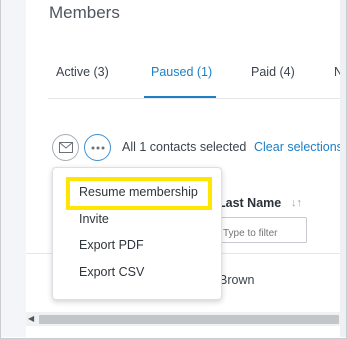 The width and height of the screenshot is (347, 339). I want to click on tab-paid: Paid (4), so click(273, 72).